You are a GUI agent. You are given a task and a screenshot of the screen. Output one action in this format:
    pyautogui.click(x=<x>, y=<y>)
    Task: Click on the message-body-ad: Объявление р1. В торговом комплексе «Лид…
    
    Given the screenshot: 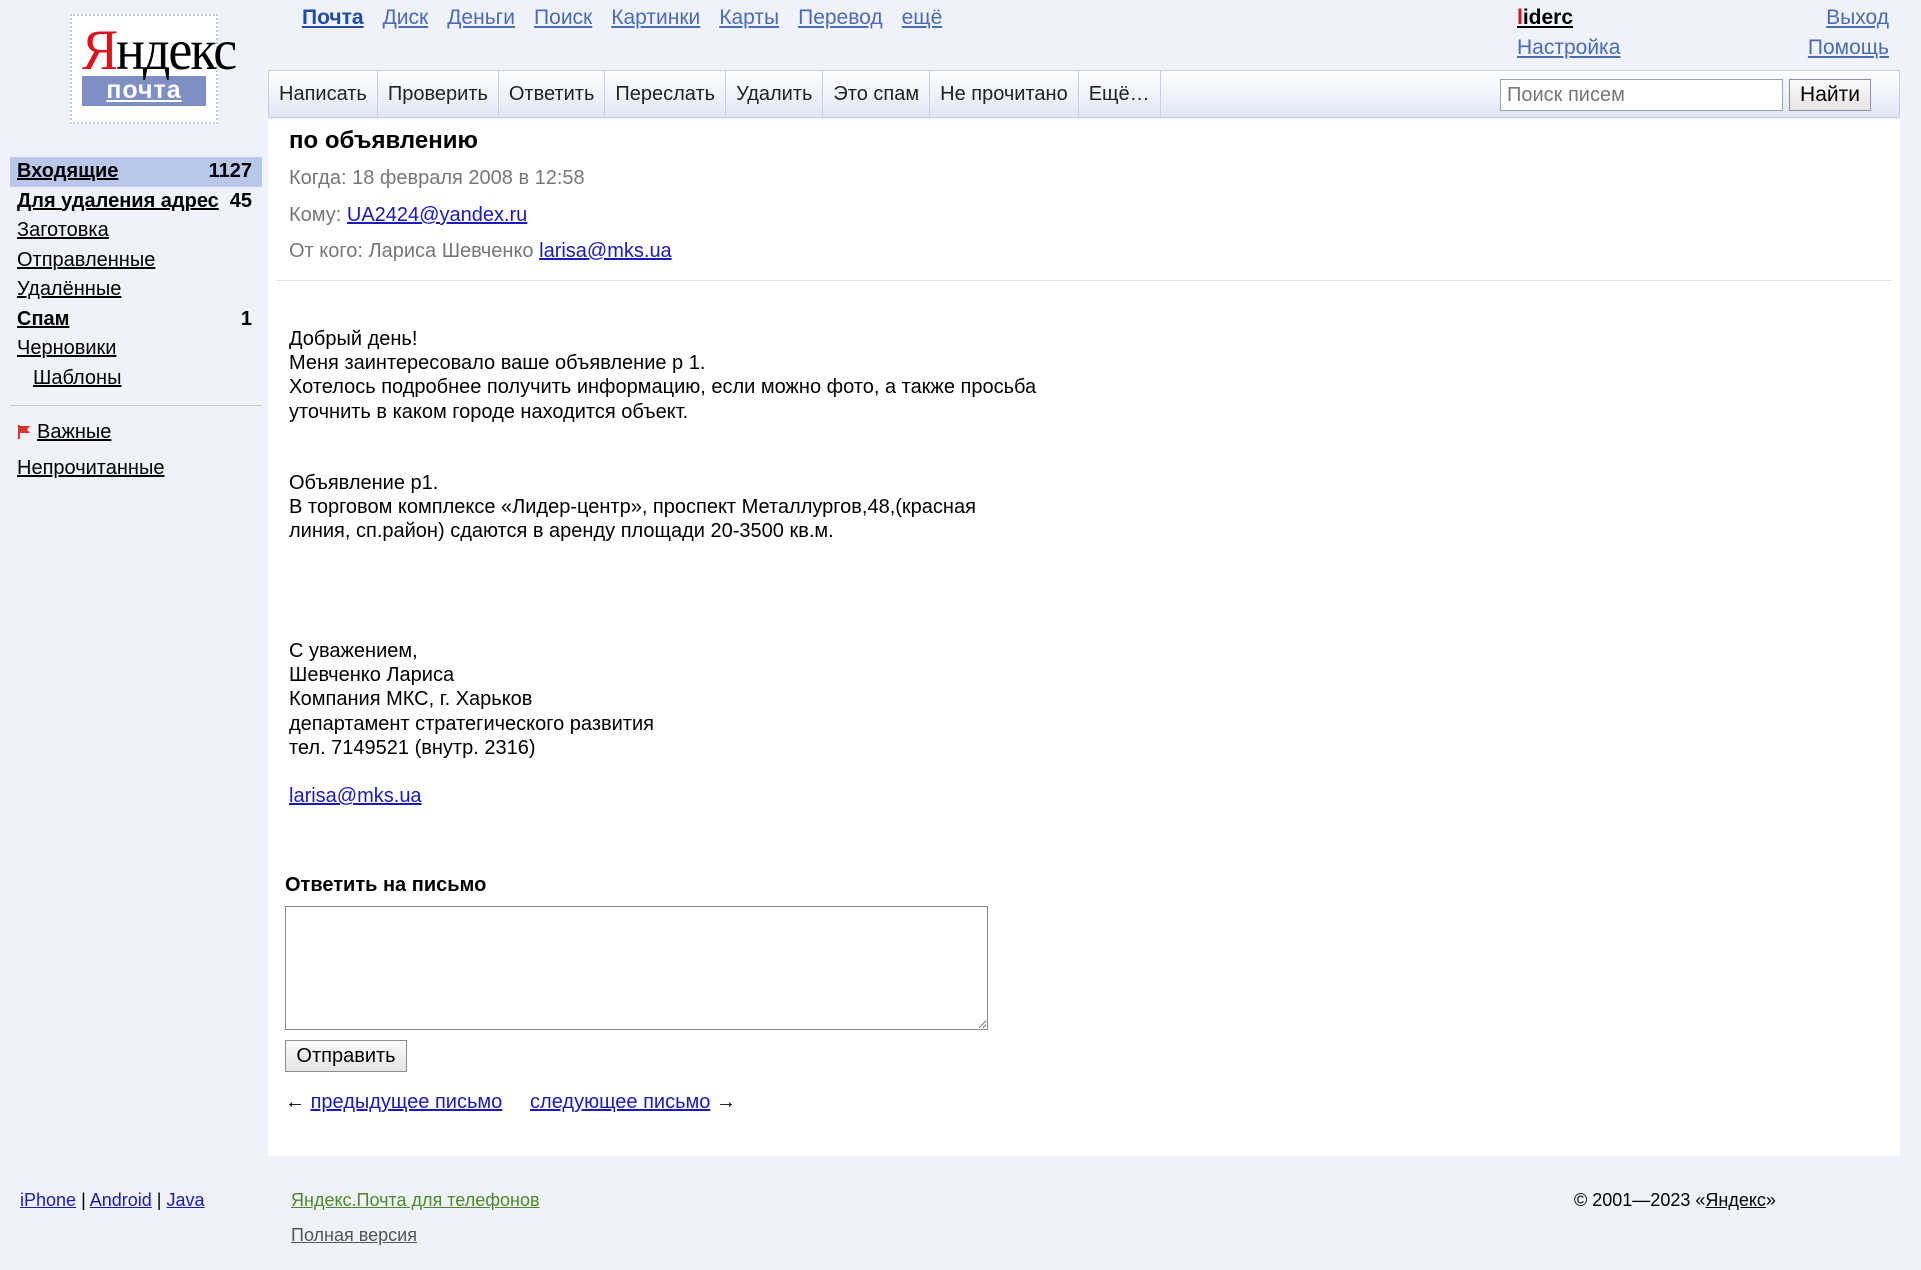 What is the action you would take?
    pyautogui.click(x=632, y=507)
    